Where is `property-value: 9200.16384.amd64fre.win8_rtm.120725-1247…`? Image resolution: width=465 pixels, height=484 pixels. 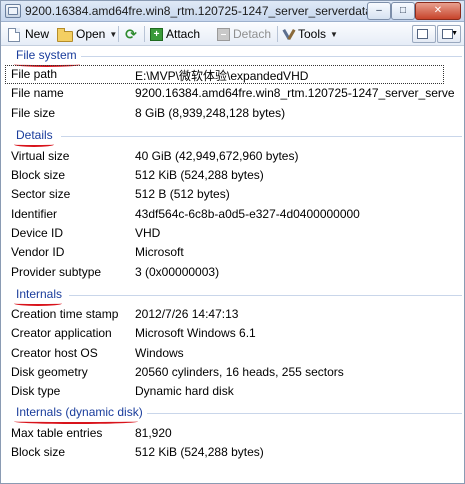
property-value: 9200.16384.amd64fre.win8_rtm.120725-1247… is located at coordinates (295, 93).